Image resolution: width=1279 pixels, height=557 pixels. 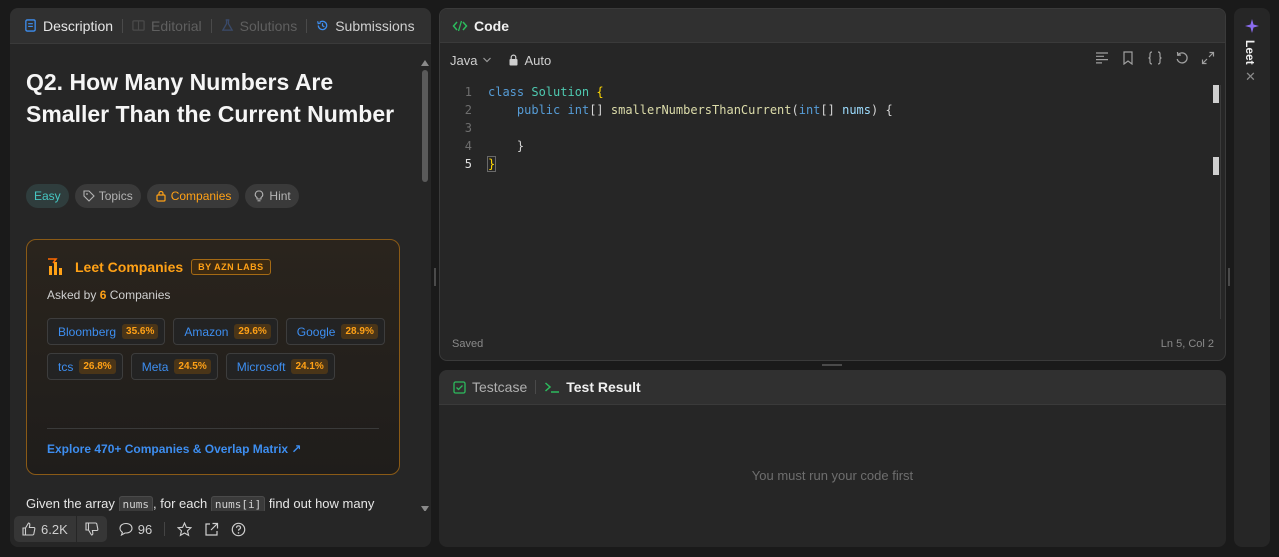 What do you see at coordinates (309, 366) in the screenshot?
I see `company-pct: 24.1%` at bounding box center [309, 366].